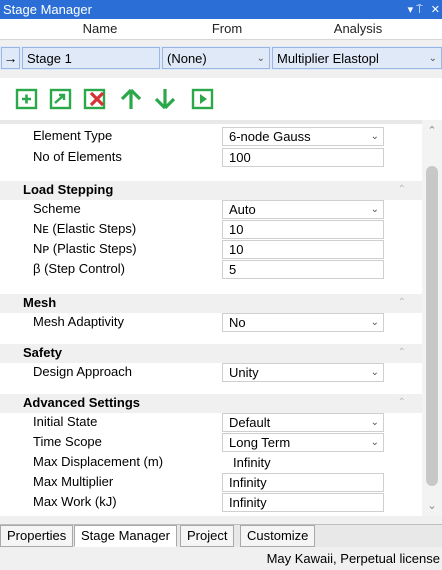  I want to click on initial-state-row: Initial State Default ⌄, so click(211, 422).